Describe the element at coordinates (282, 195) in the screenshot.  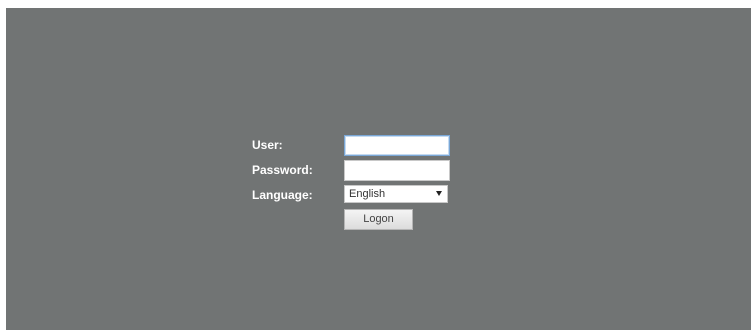
I see `language-label: Language:` at that location.